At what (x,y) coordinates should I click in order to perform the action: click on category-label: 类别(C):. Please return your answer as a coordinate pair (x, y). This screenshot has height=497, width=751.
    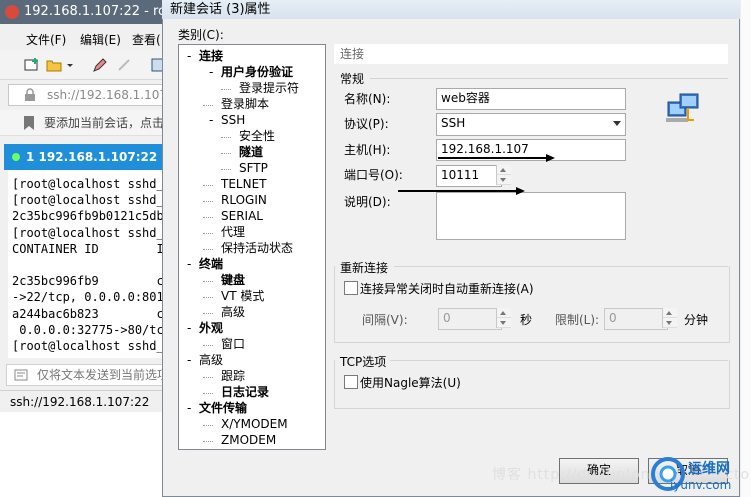
    Looking at the image, I should click on (201, 35).